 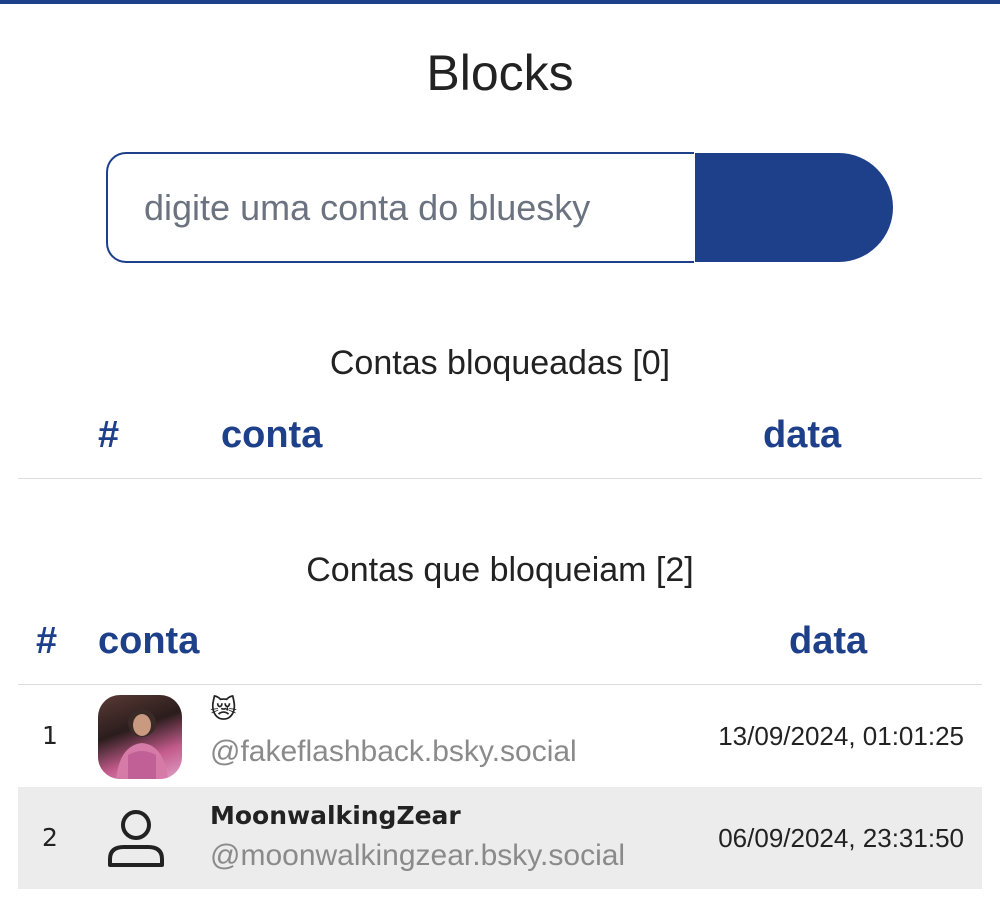 What do you see at coordinates (109, 435) in the screenshot?
I see `blocked-header-num: #` at bounding box center [109, 435].